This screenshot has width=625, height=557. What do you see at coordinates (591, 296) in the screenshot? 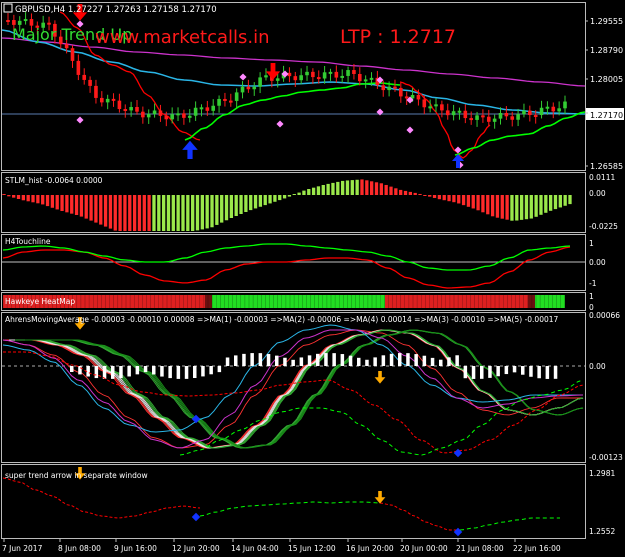
I see `hawk-tick: 1` at bounding box center [591, 296].